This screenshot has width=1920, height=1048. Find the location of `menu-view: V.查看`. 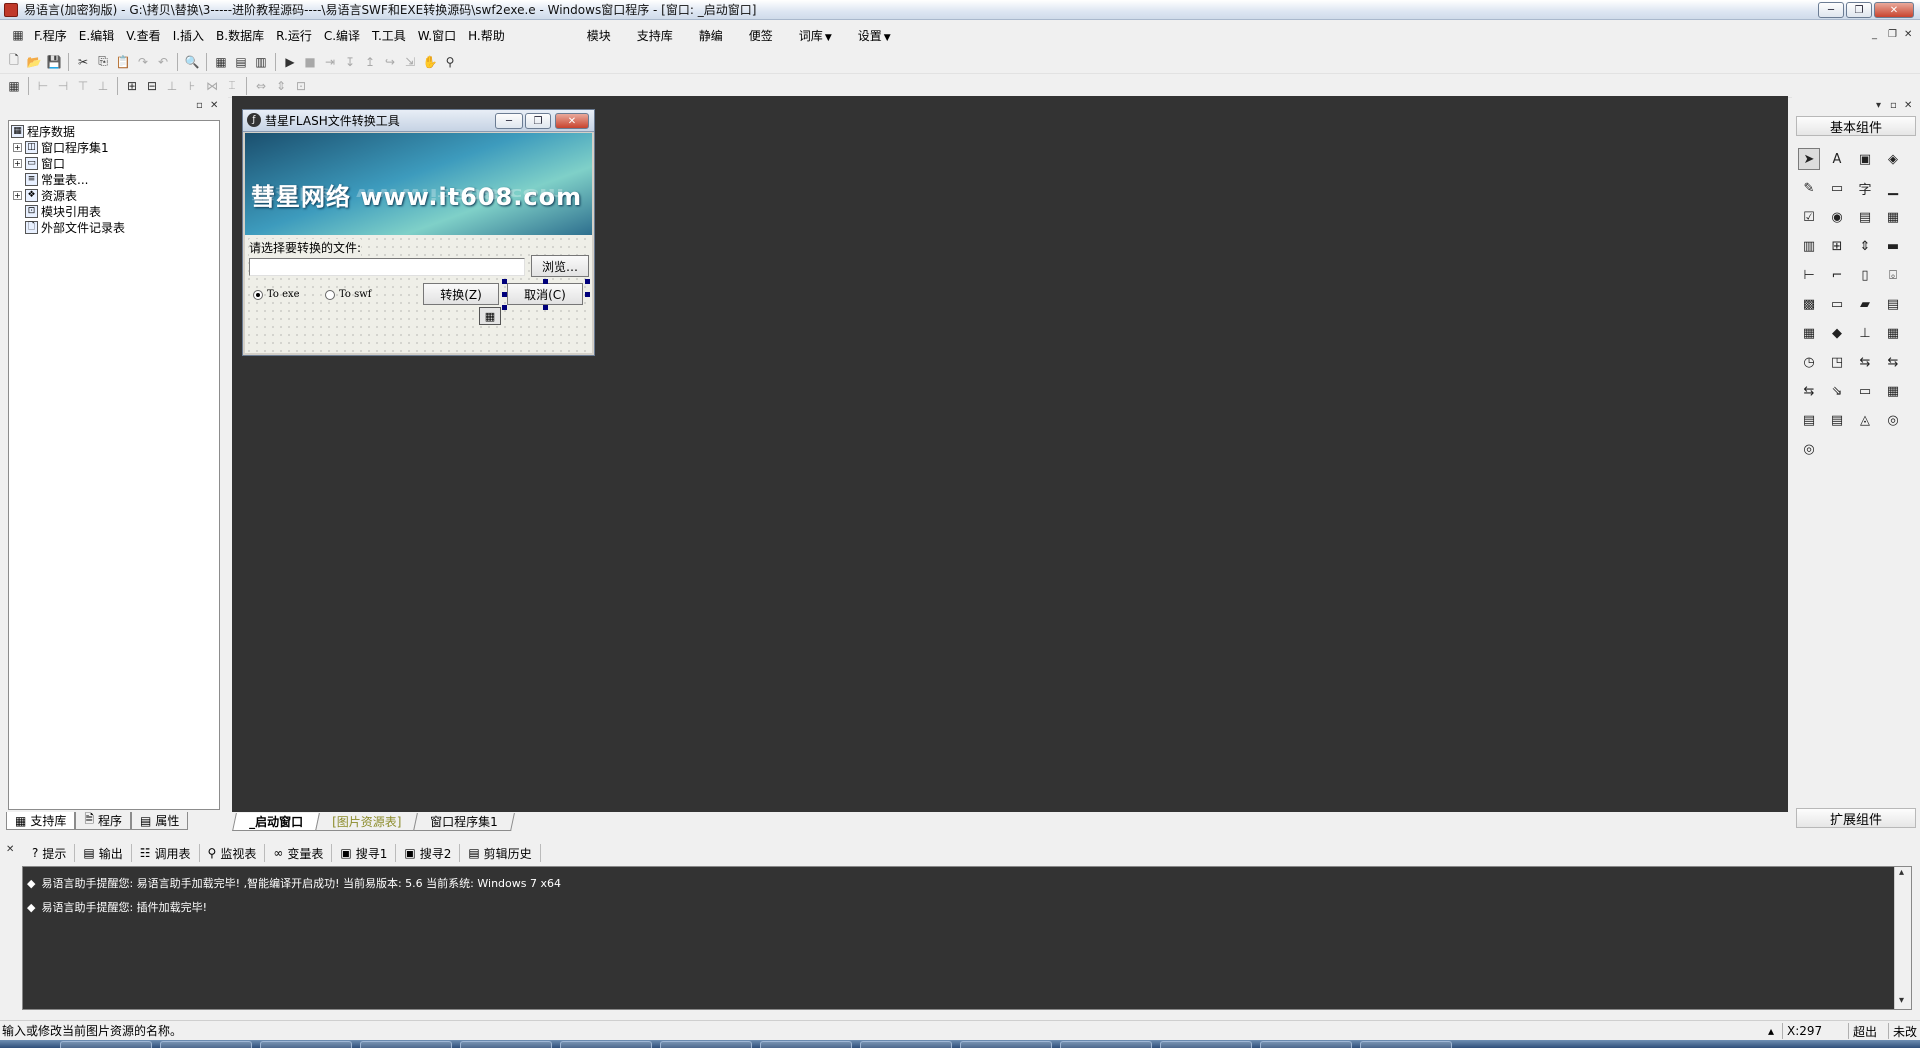

menu-view: V.查看 is located at coordinates (143, 35).